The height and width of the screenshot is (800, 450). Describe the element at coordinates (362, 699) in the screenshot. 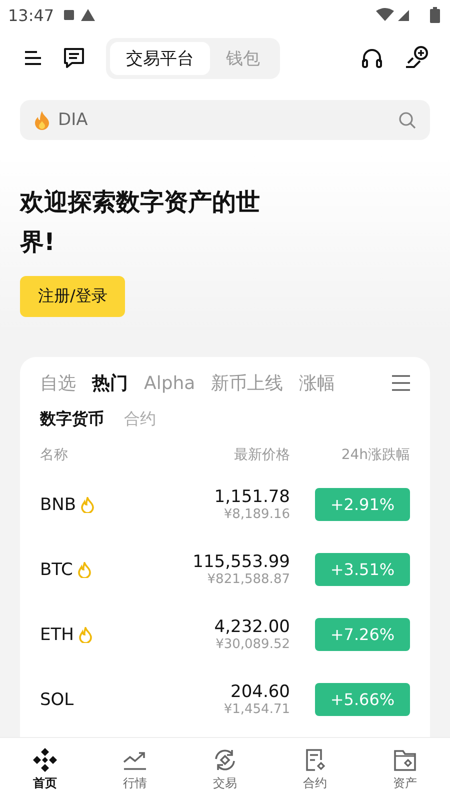

I see `change-badge: +5.66%` at that location.